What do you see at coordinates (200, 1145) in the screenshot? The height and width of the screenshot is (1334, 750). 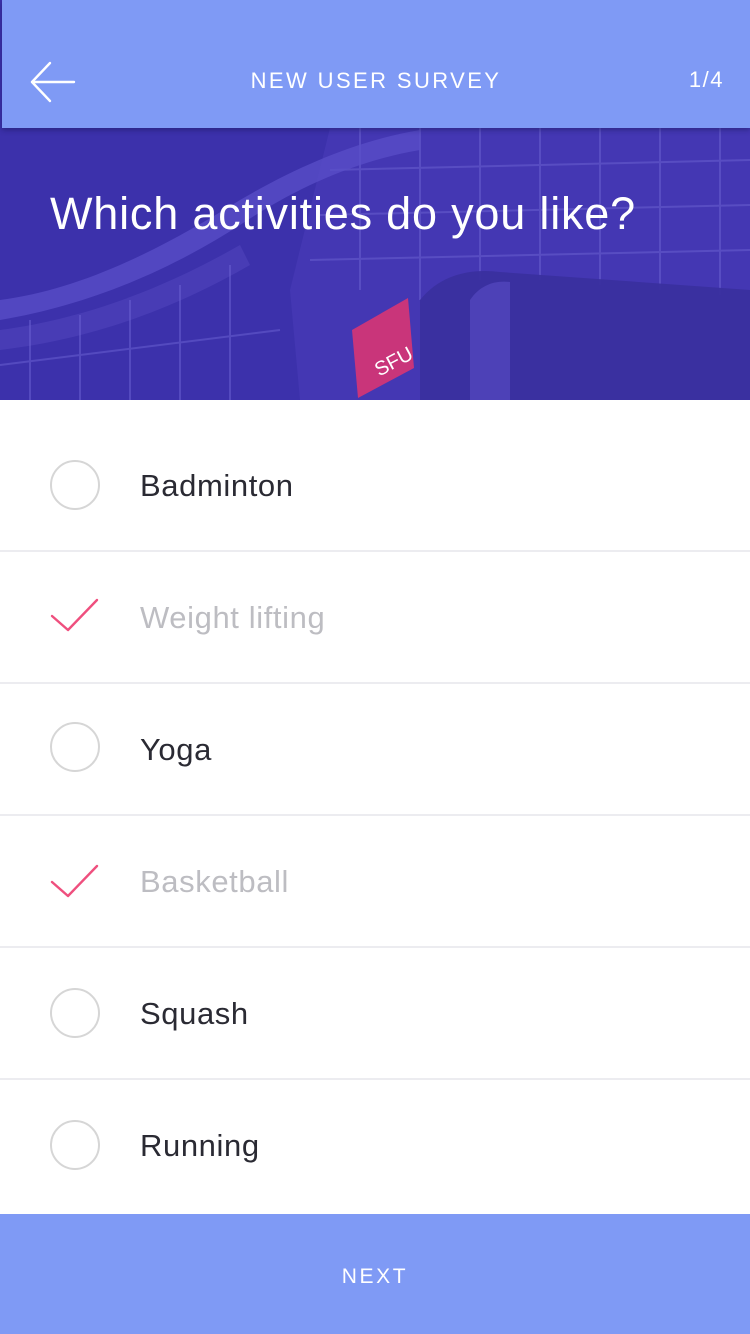 I see `option-label: Running` at bounding box center [200, 1145].